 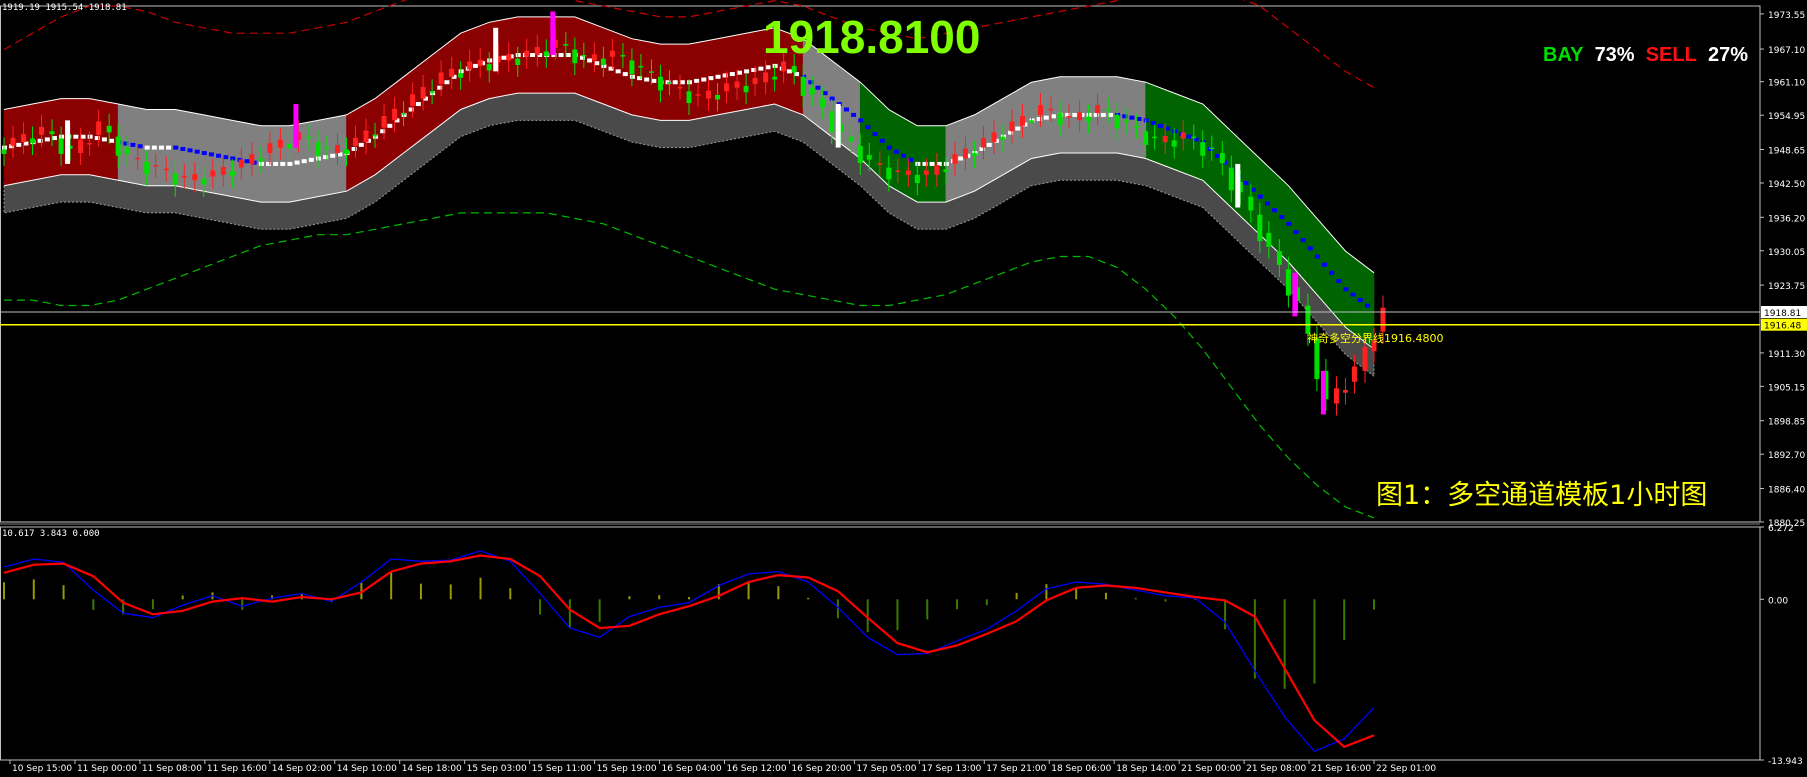 I want to click on time-axis-label: 10 Sep 15:00, so click(x=42, y=768).